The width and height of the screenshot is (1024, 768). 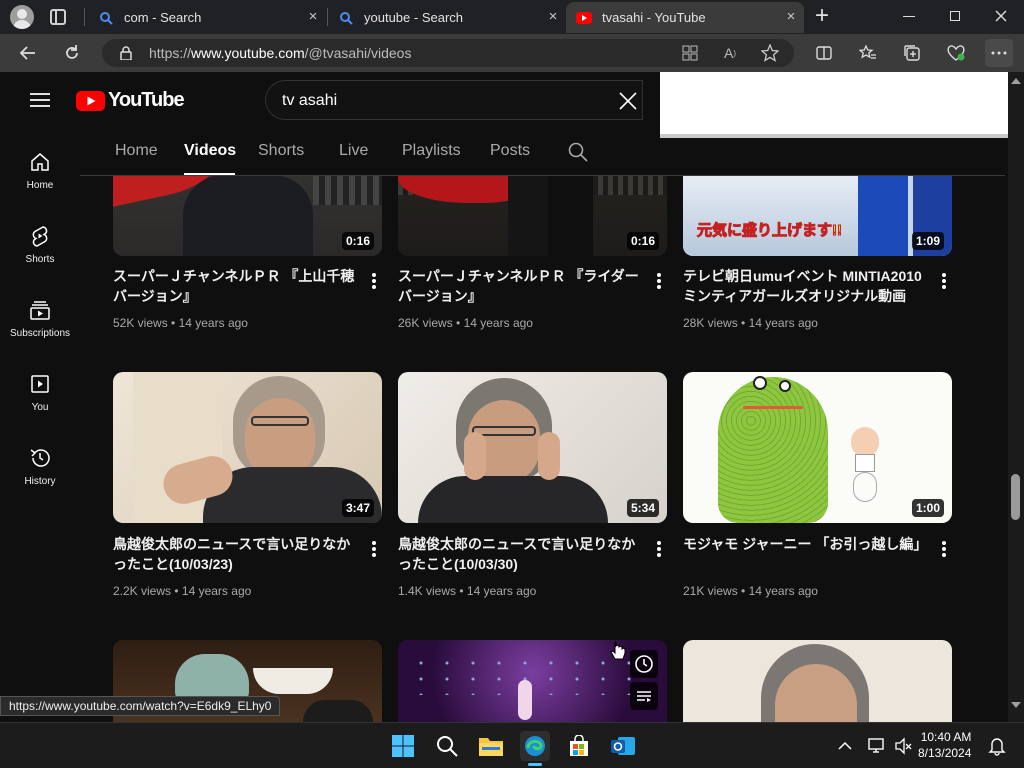 What do you see at coordinates (40, 407) in the screenshot?
I see `sidebar-item-label: You` at bounding box center [40, 407].